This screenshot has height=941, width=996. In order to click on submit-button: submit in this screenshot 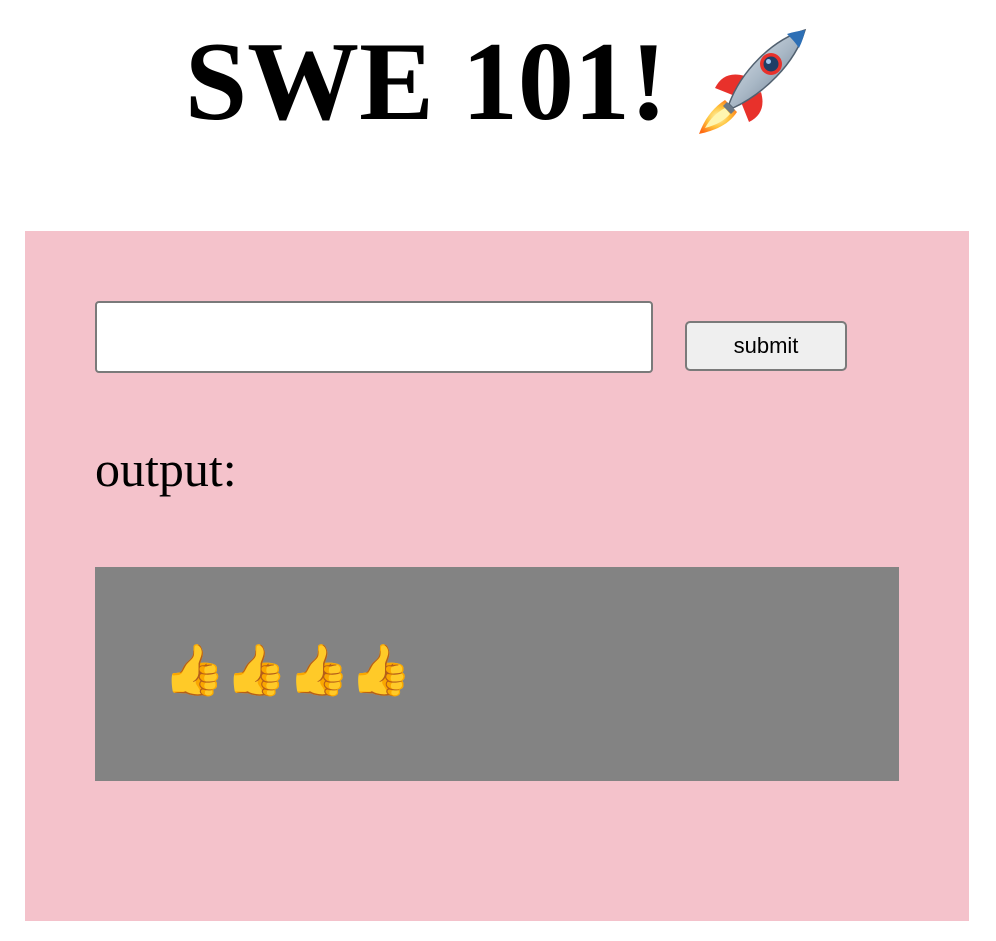, I will do `click(766, 346)`.